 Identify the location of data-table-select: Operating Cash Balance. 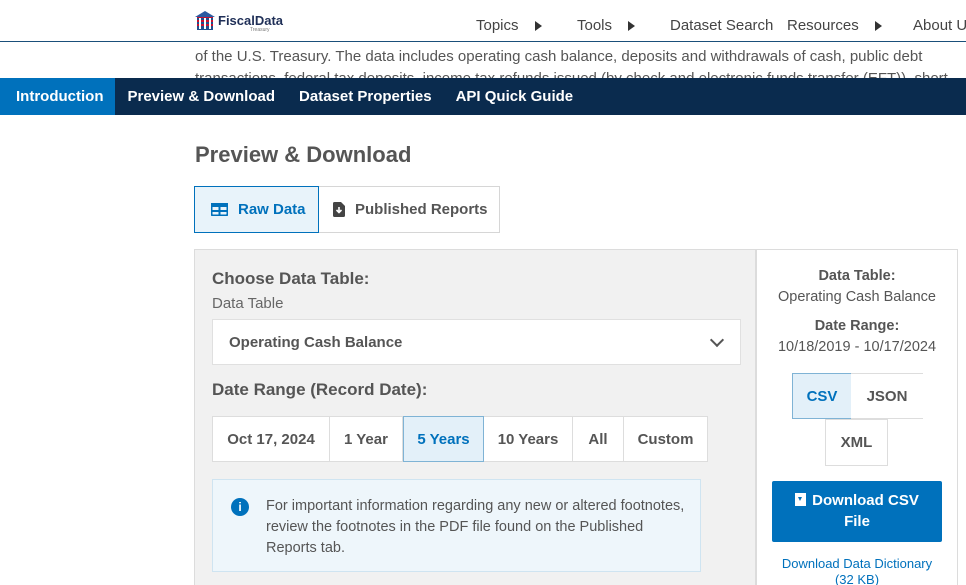
(476, 342).